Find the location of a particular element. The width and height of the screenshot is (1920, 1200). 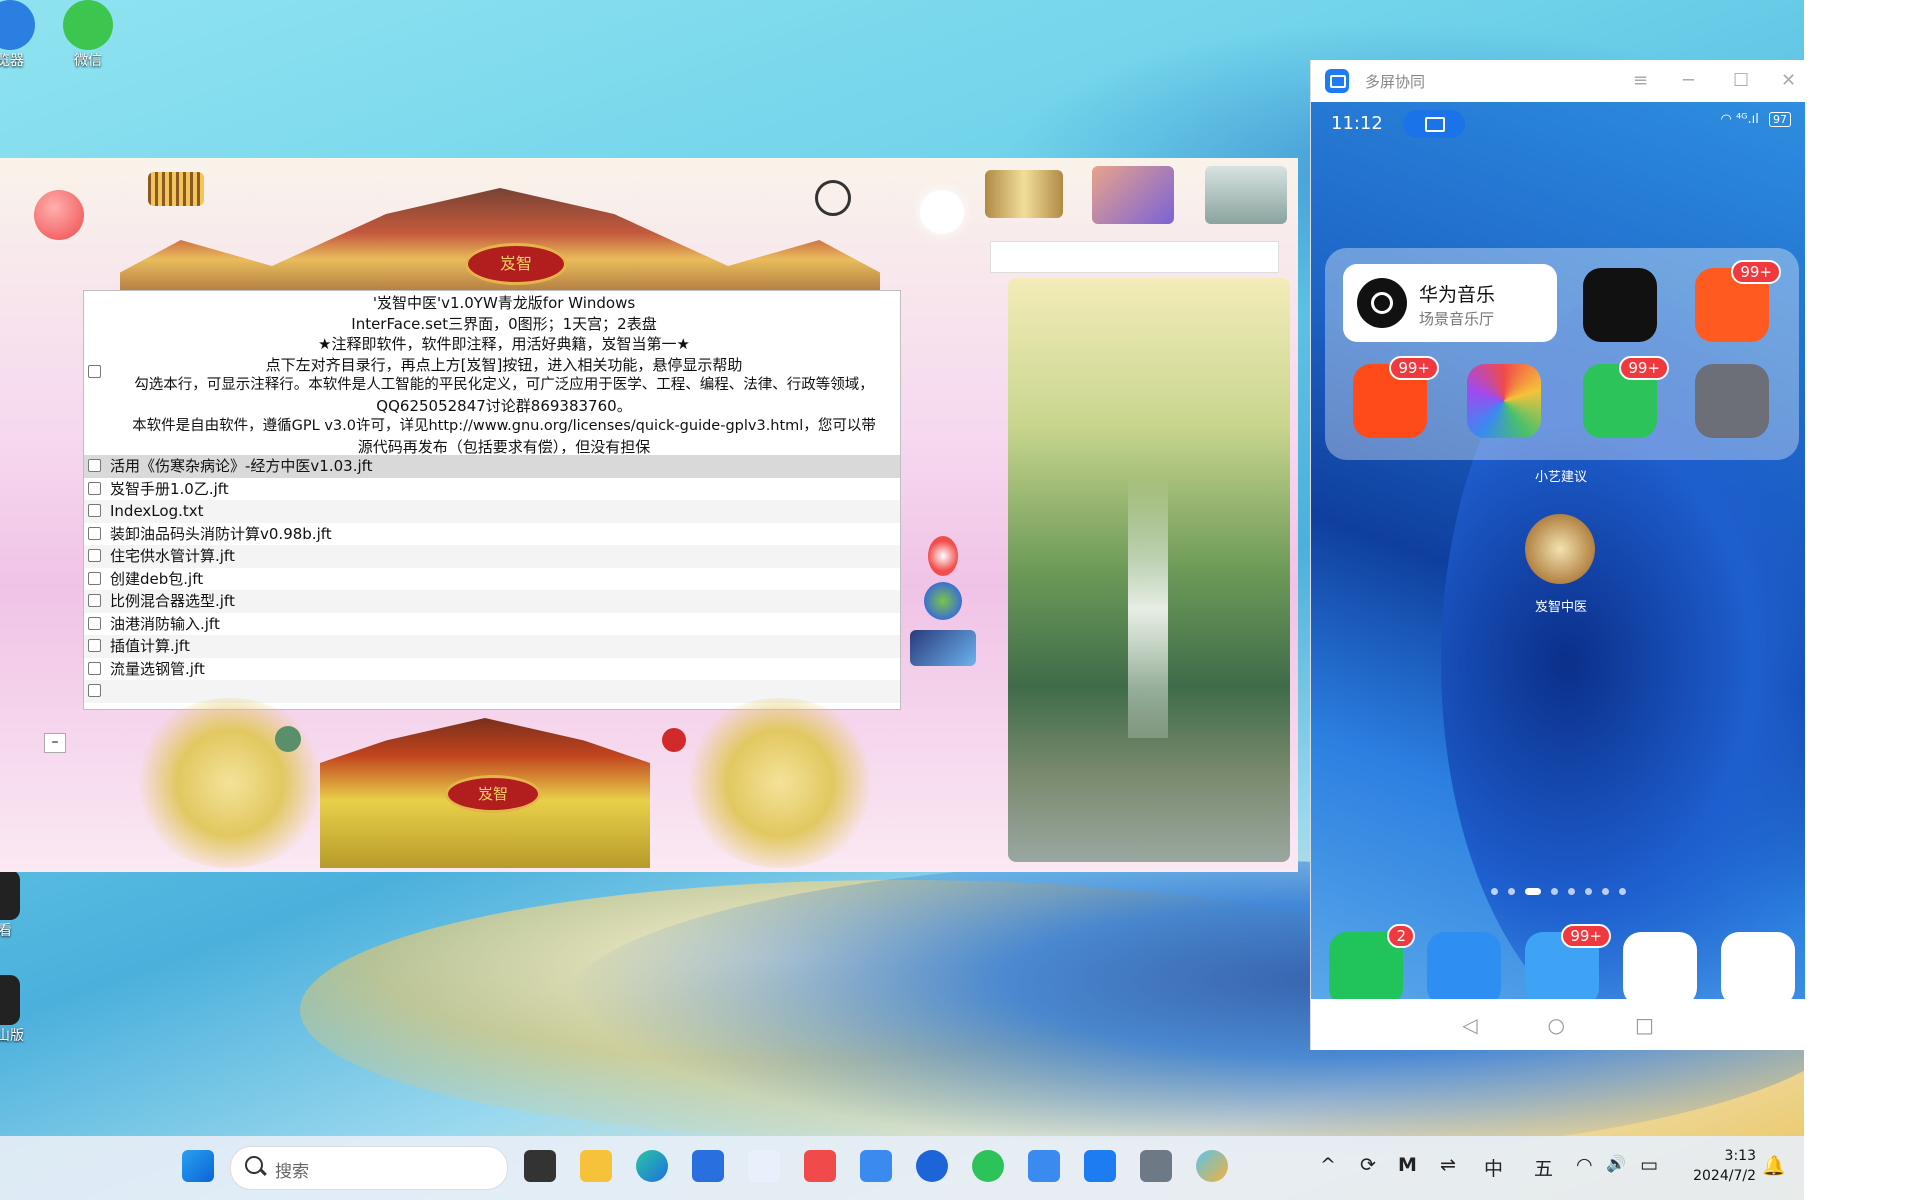

search-placeholder: 搜索 is located at coordinates (292, 1172).